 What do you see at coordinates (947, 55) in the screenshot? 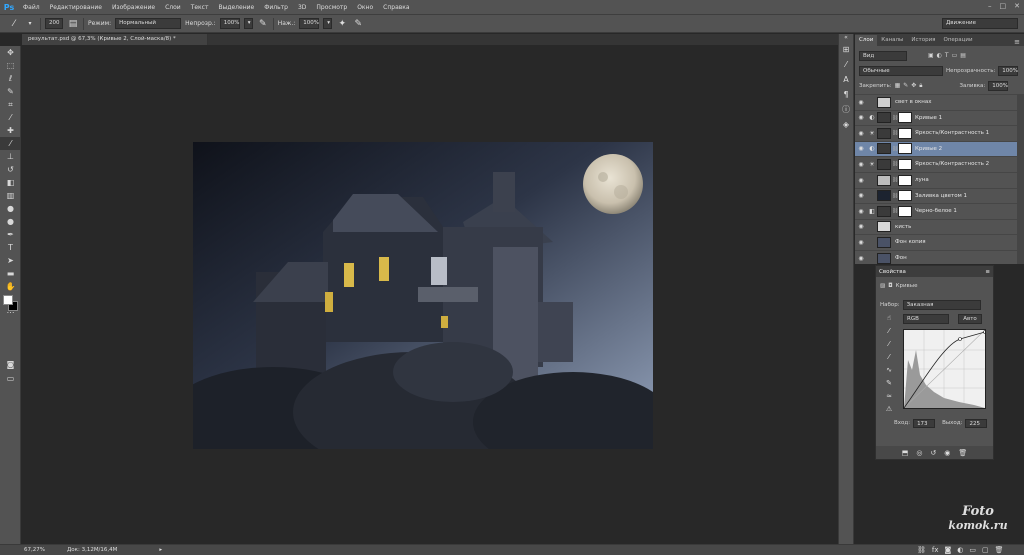
I see `filter-type-icon: T` at bounding box center [947, 55].